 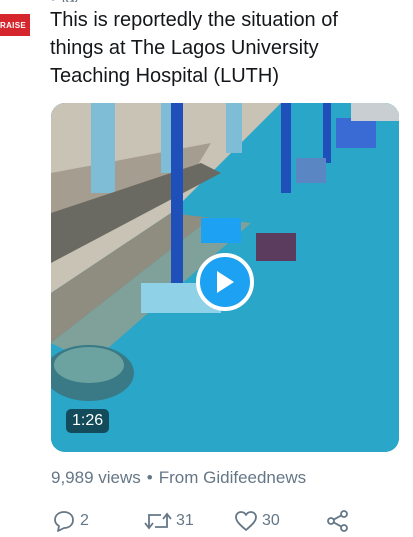 I want to click on retweet-button: 31, so click(x=168, y=521).